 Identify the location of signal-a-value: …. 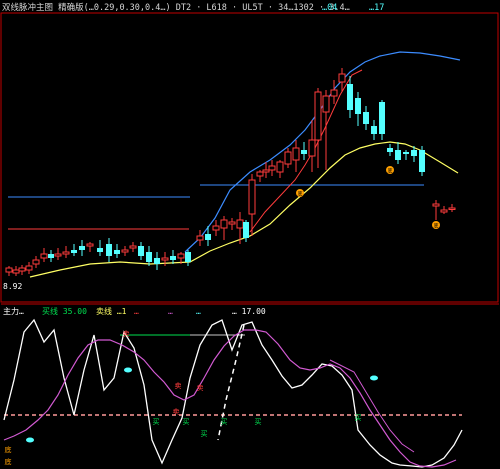
(136, 311).